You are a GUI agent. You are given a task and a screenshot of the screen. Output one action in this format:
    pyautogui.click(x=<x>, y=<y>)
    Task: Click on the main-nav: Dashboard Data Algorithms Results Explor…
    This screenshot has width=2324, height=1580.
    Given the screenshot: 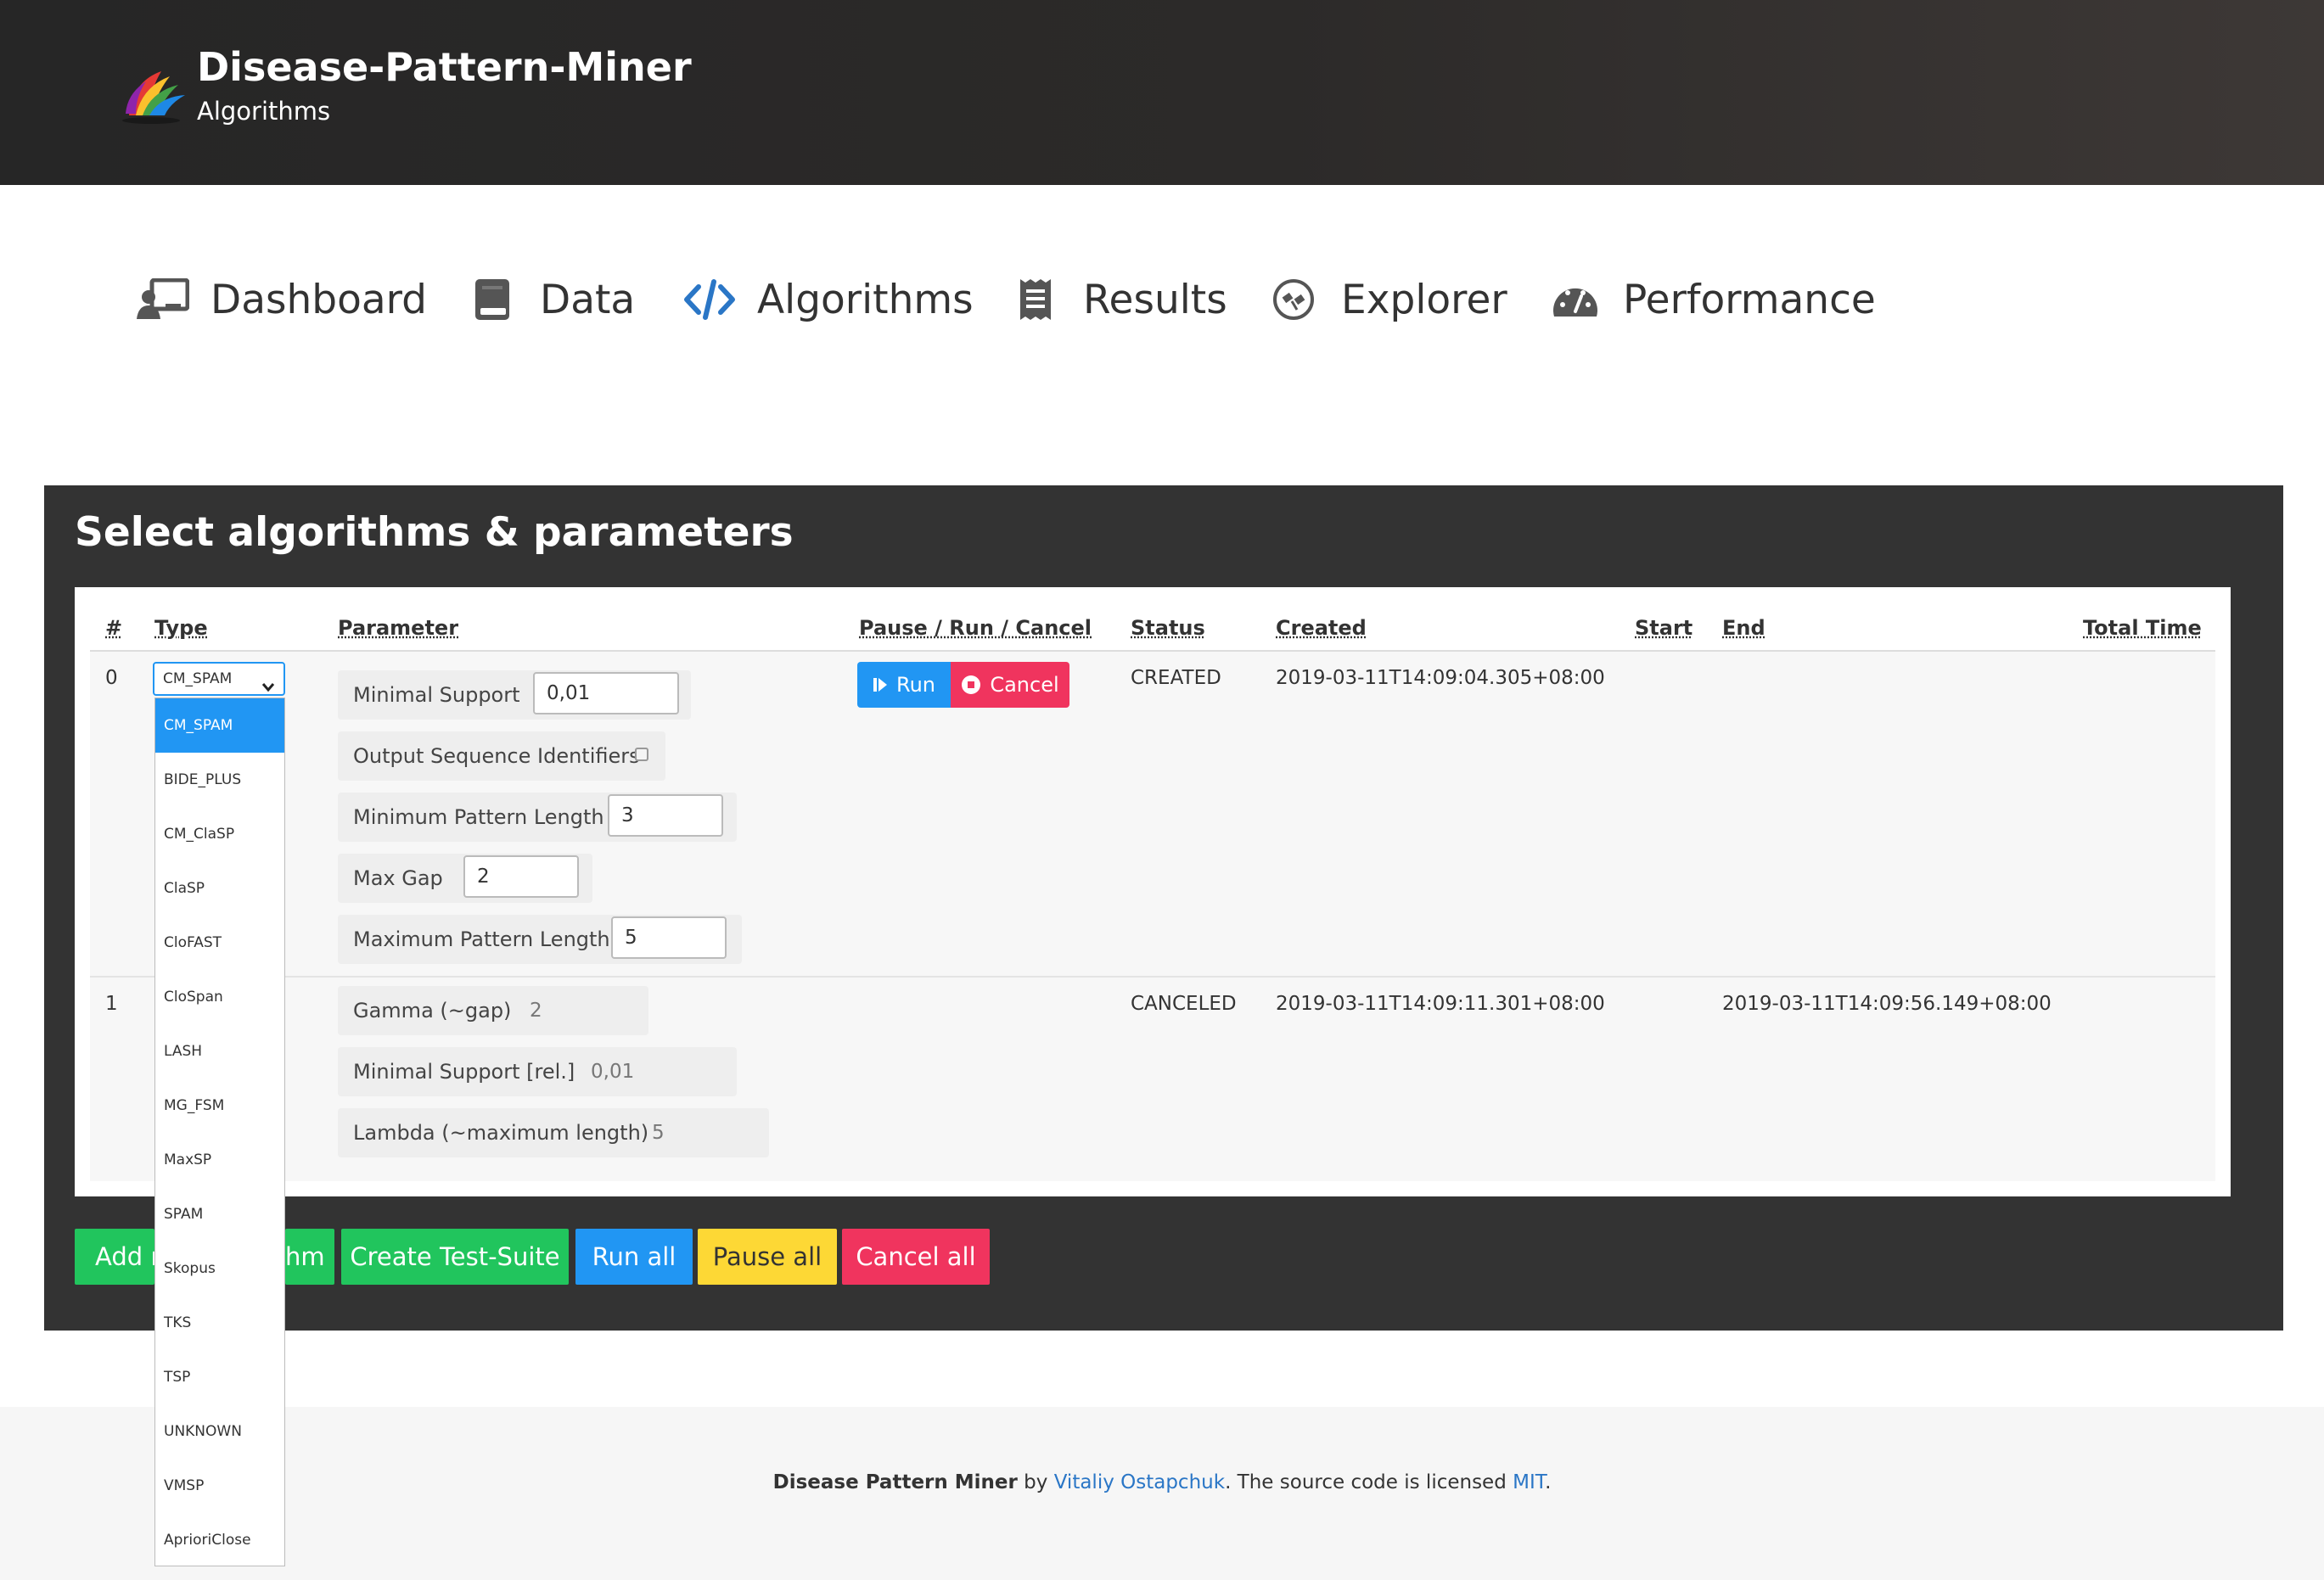 What is the action you would take?
    pyautogui.click(x=1162, y=300)
    